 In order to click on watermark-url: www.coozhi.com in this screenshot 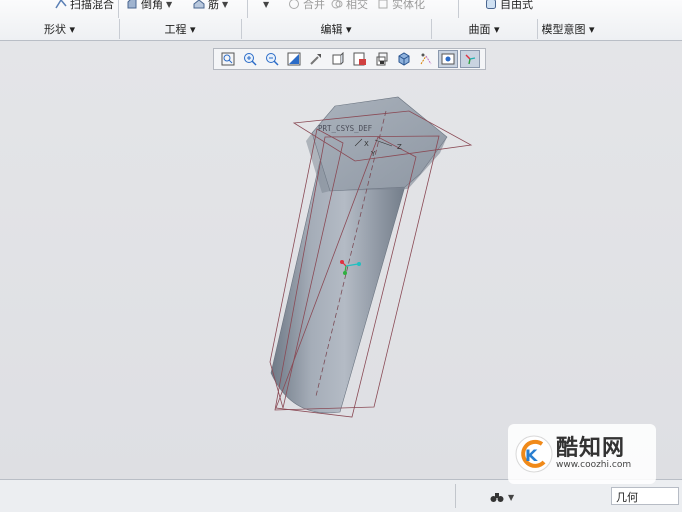, I will do `click(594, 465)`.